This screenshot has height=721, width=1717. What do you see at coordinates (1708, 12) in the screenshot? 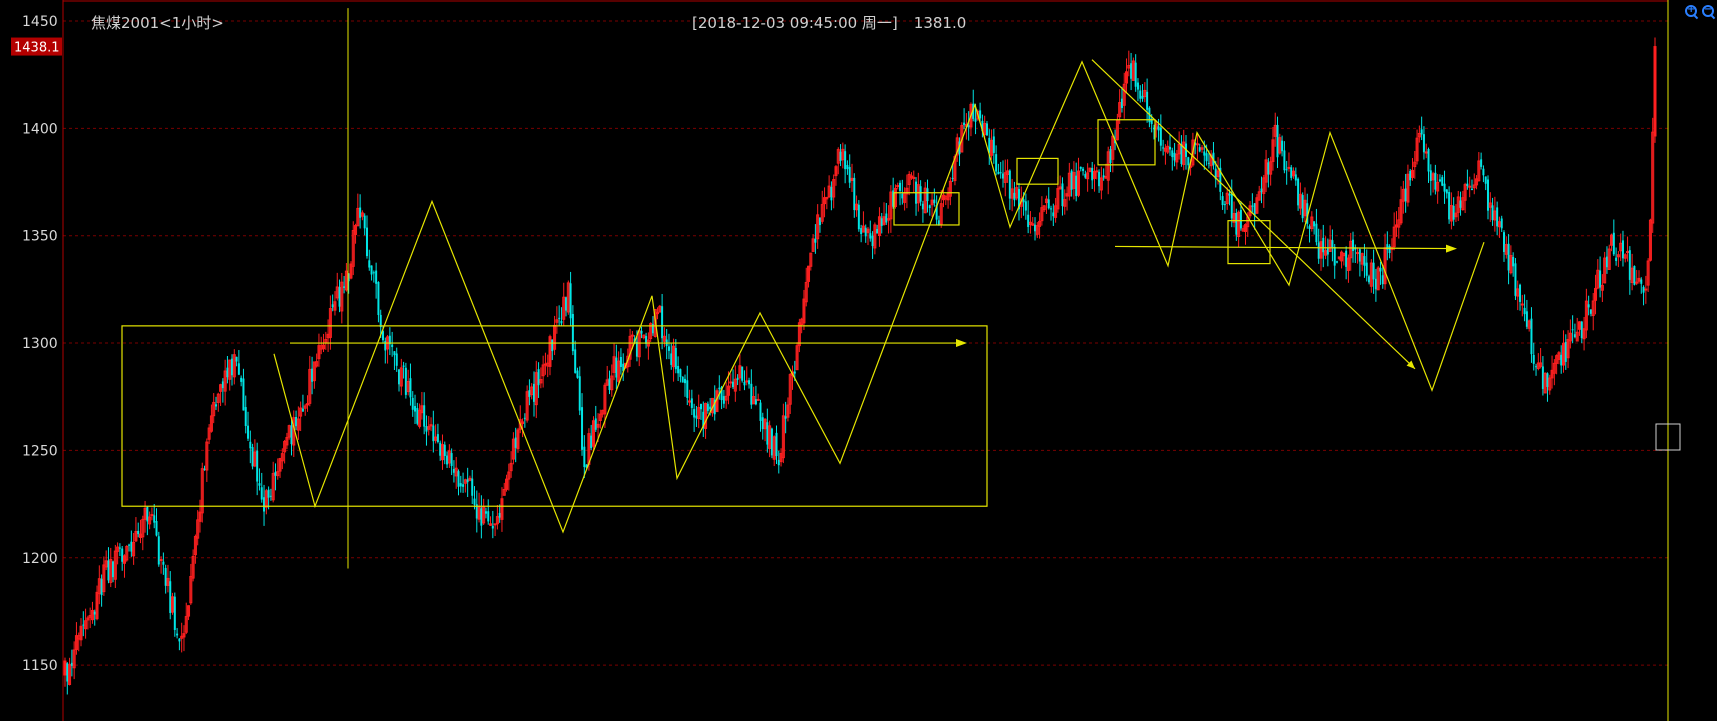
I see `zoom-out-icon: −` at bounding box center [1708, 12].